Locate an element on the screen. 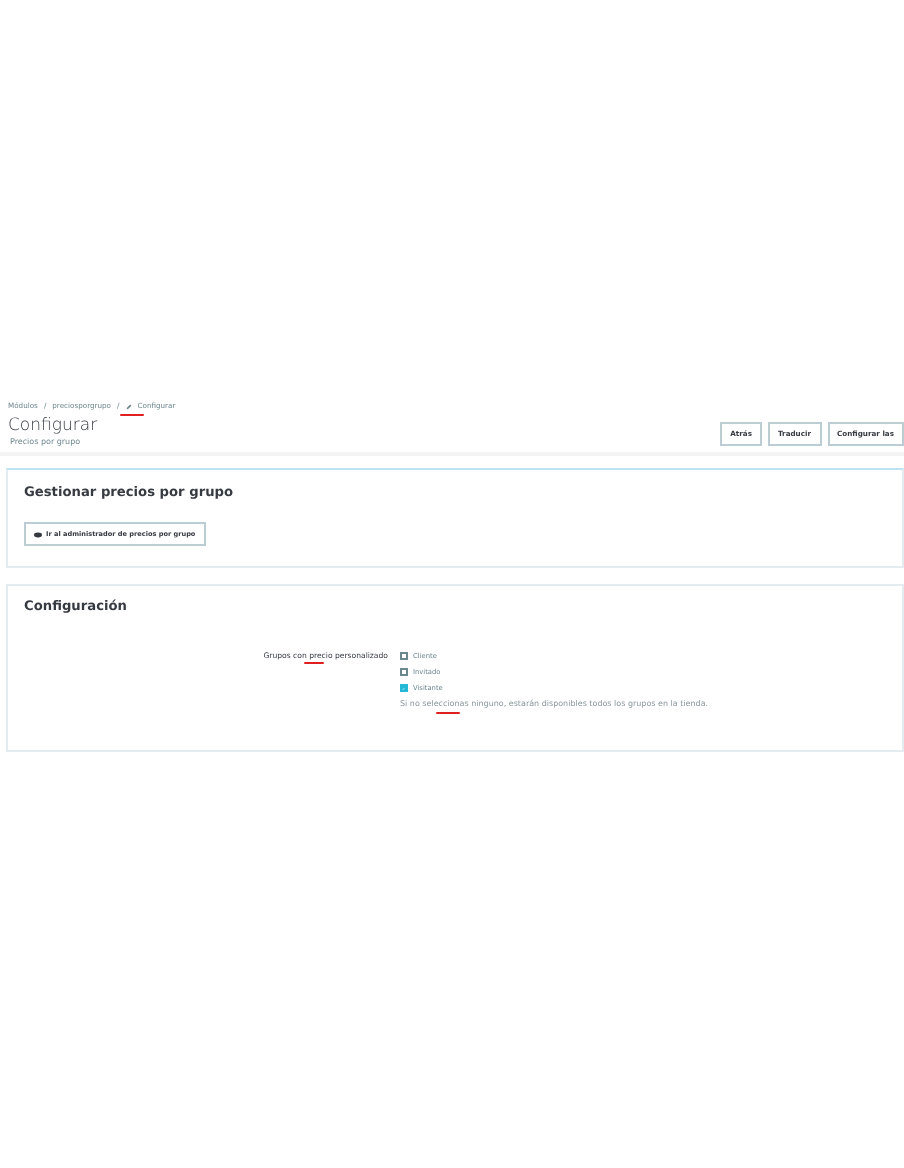  eye-icon is located at coordinates (38, 534).